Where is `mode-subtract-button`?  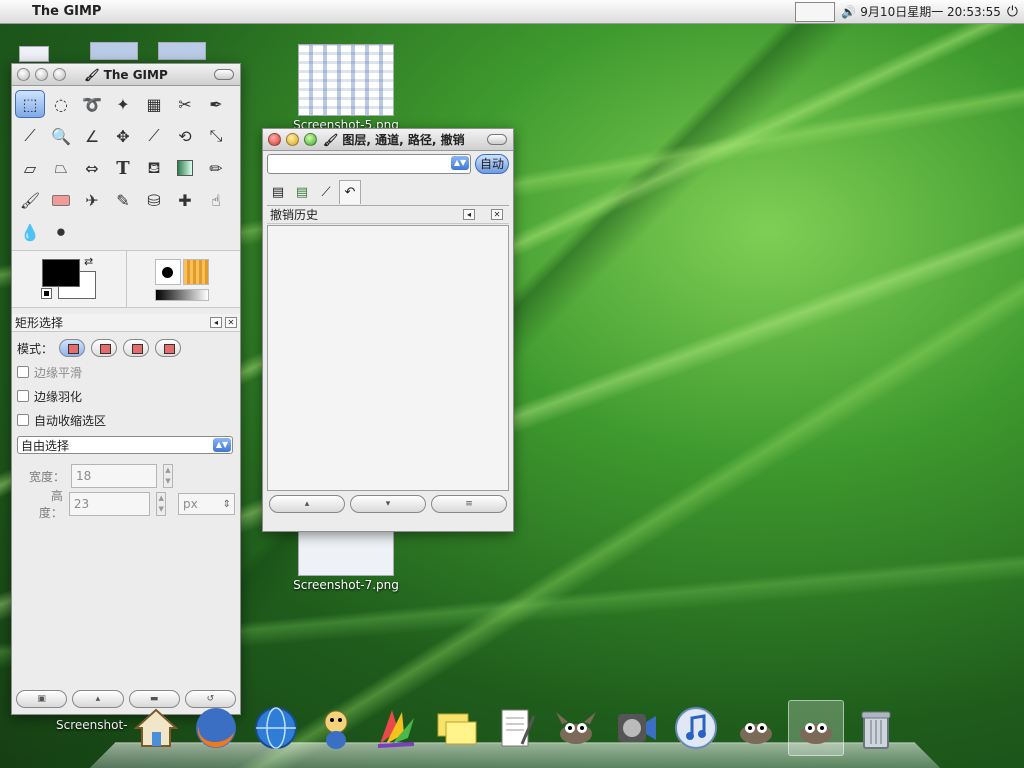 mode-subtract-button is located at coordinates (136, 348).